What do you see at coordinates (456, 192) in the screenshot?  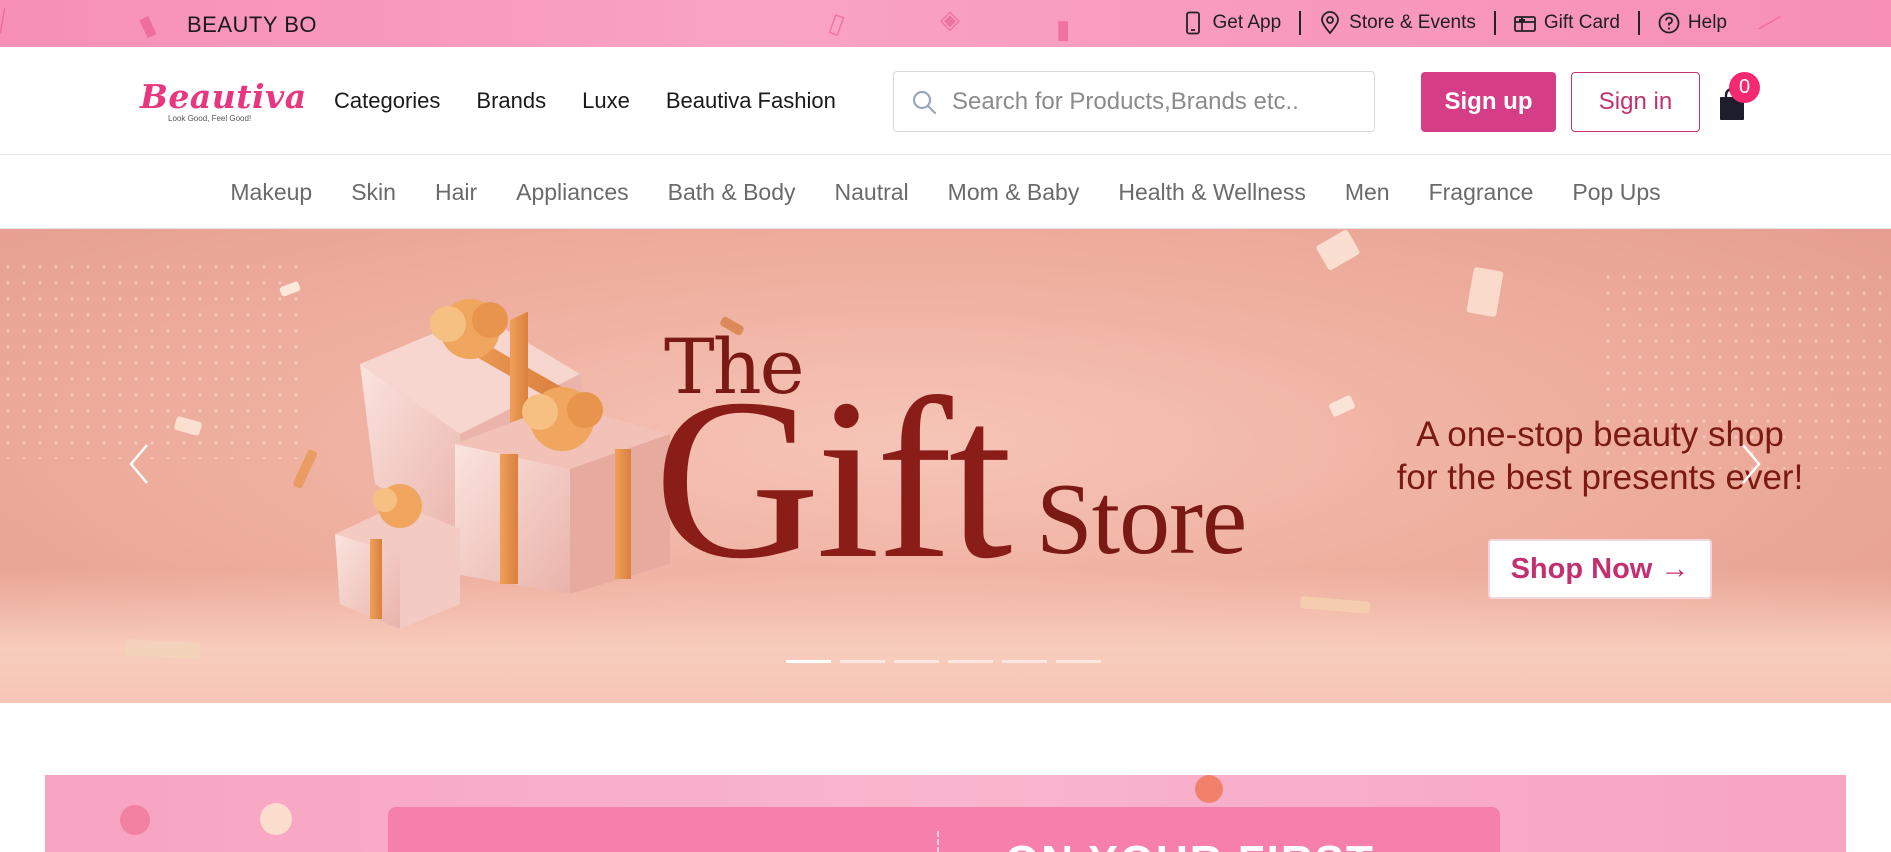 I see `category-hair: Hair` at bounding box center [456, 192].